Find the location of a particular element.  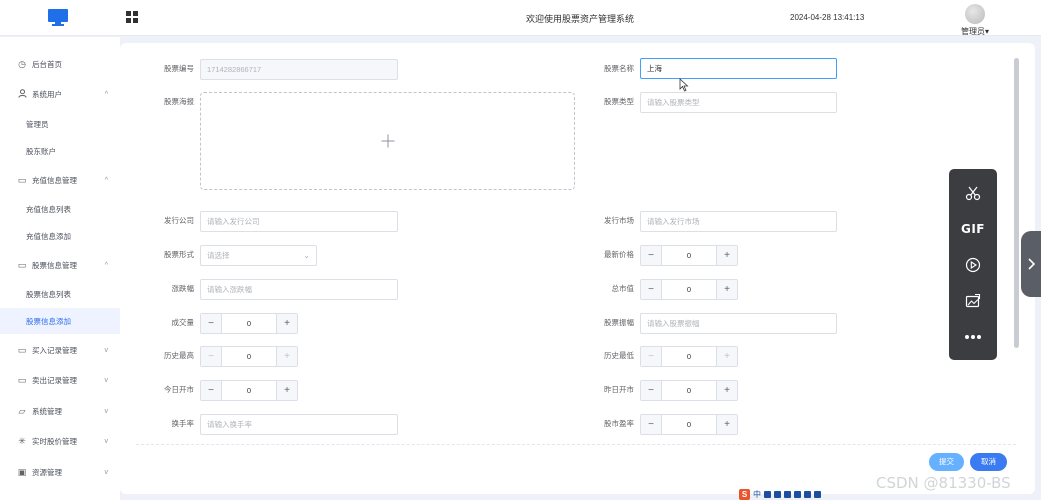

volume-value: 0 is located at coordinates (249, 323).